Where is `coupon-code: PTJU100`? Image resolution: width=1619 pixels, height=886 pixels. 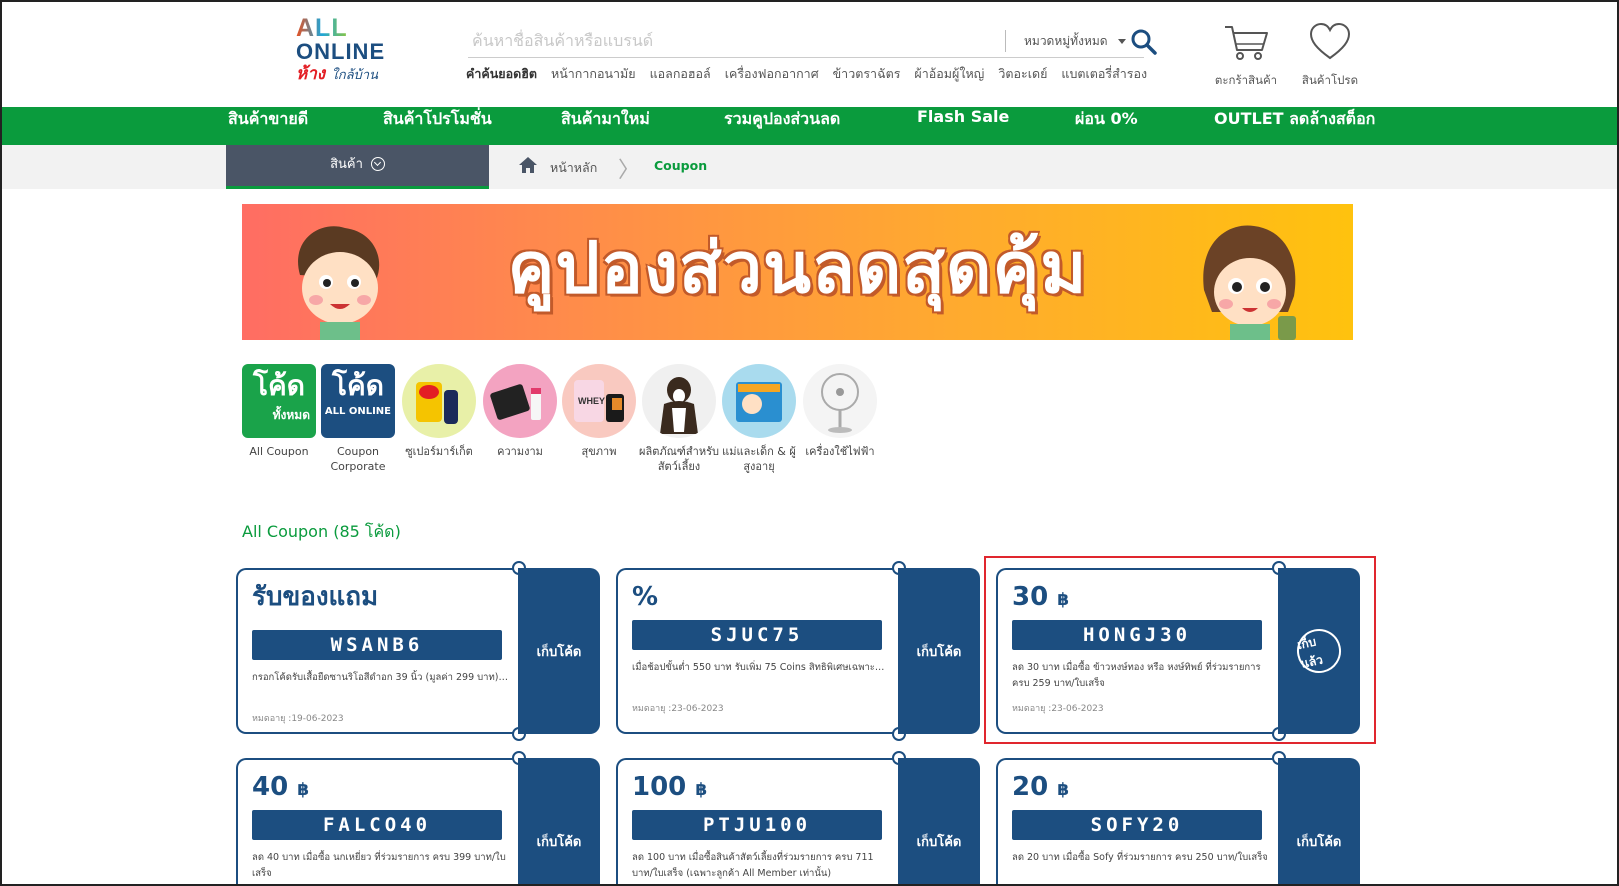
coupon-code: PTJU100 is located at coordinates (757, 825).